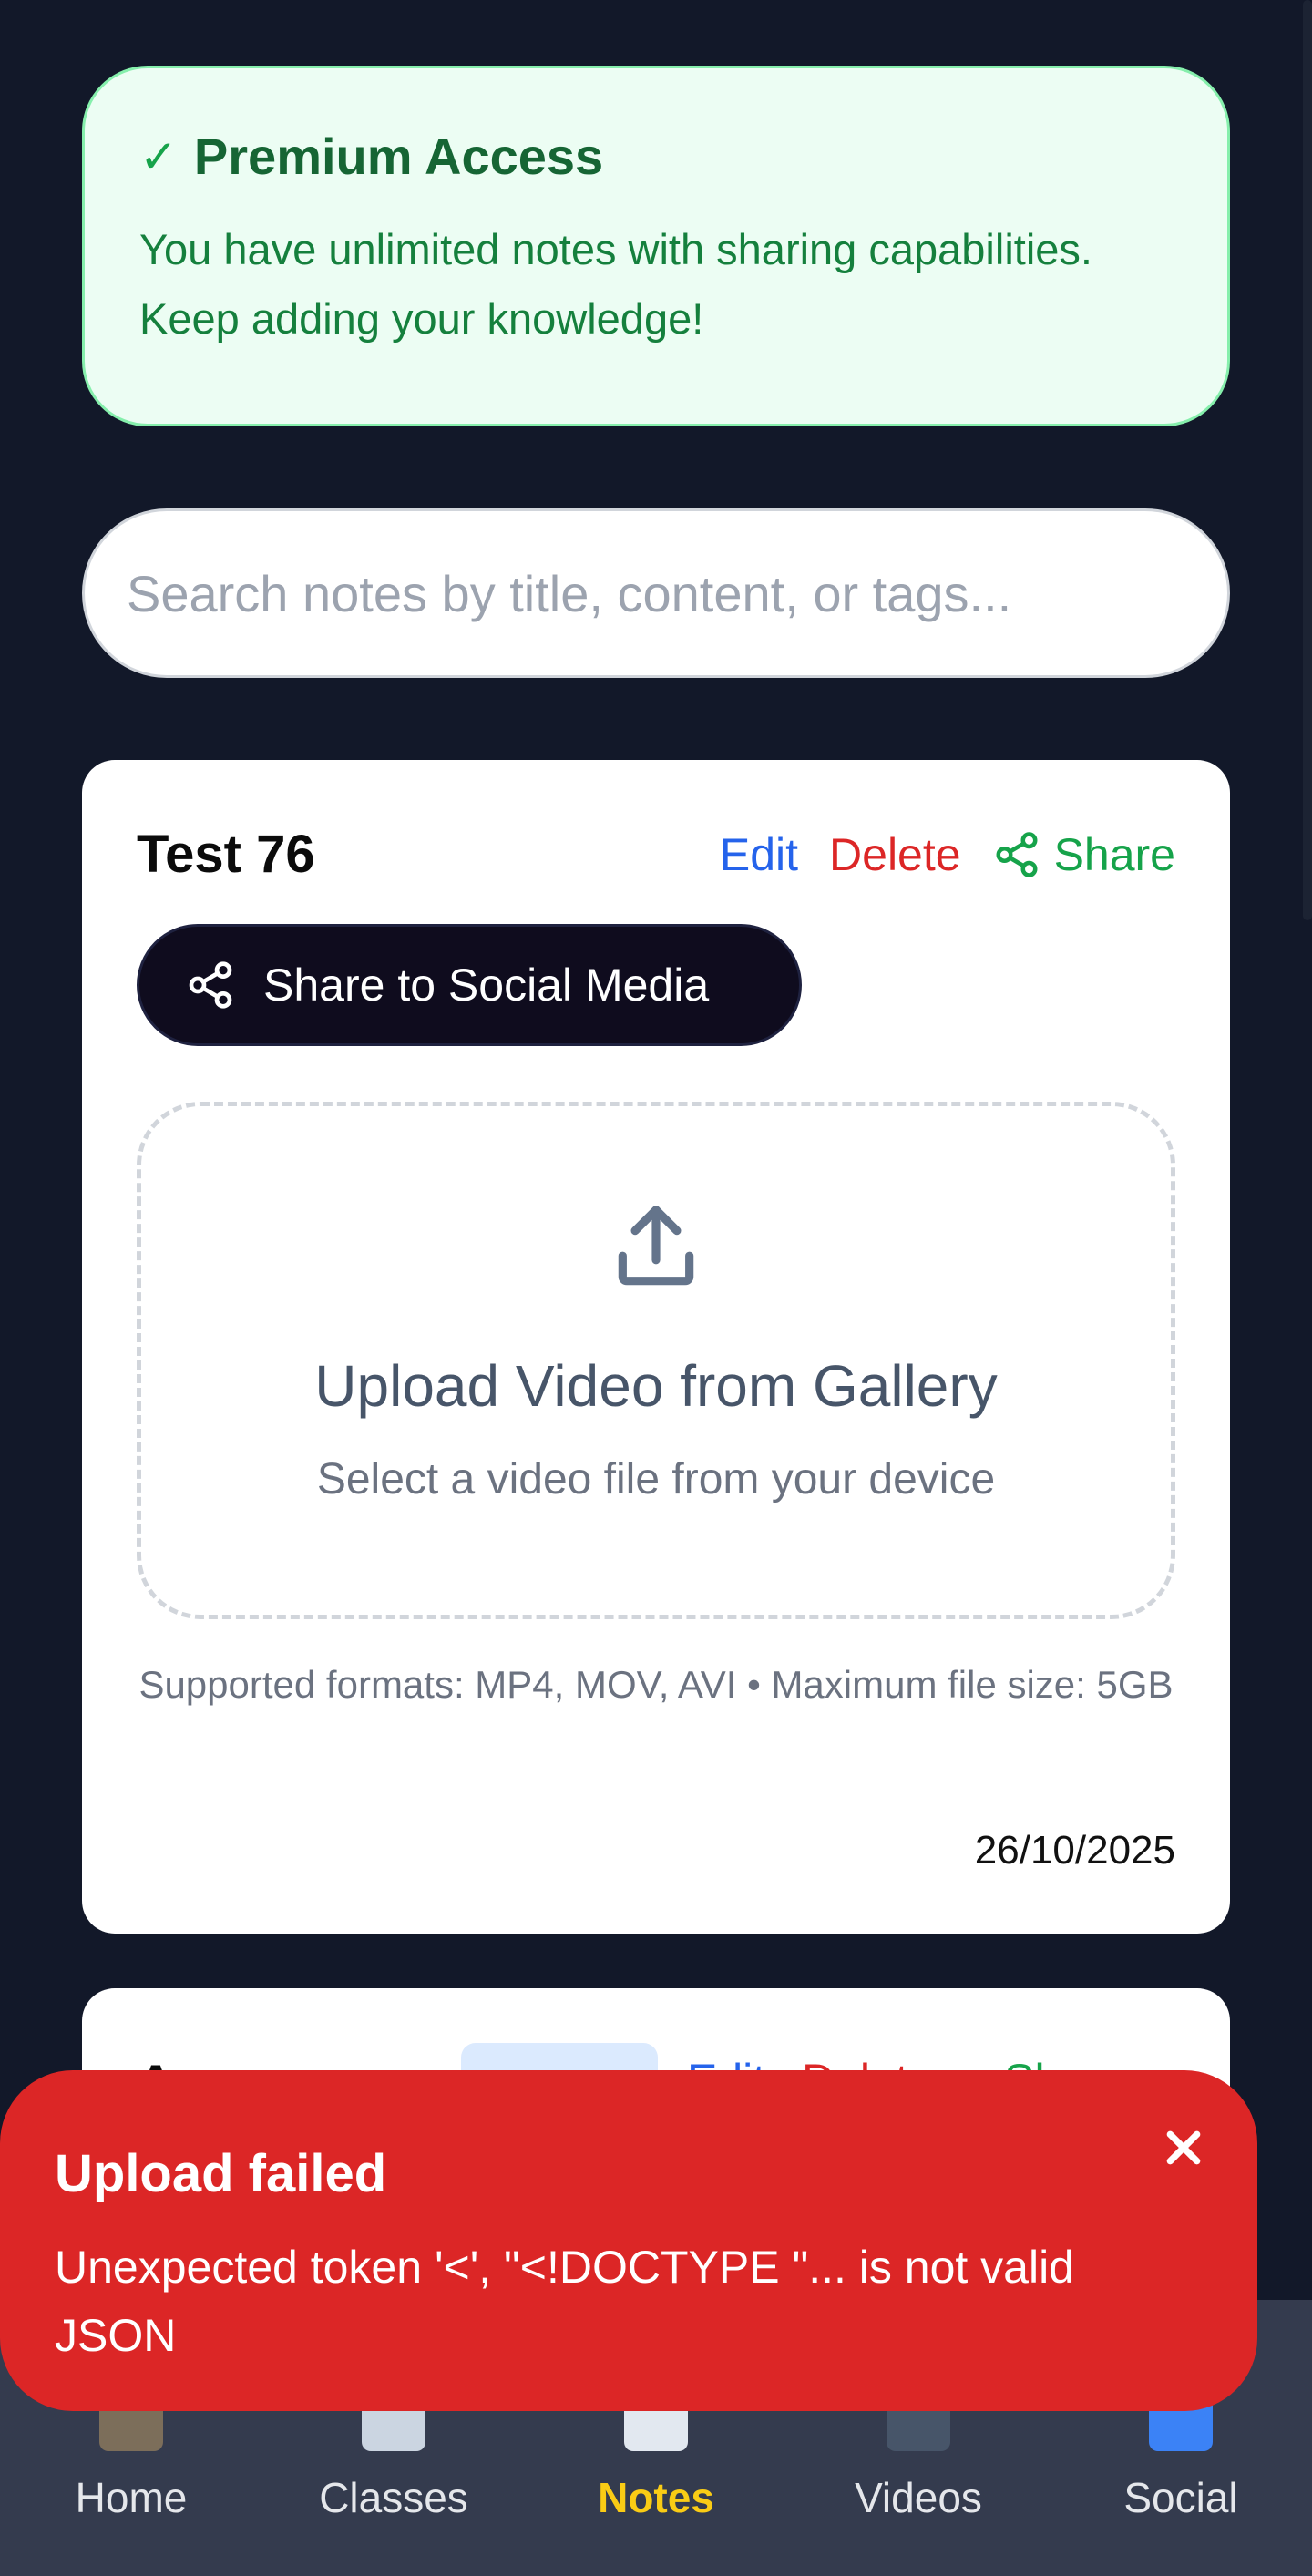  What do you see at coordinates (656, 1386) in the screenshot?
I see `upload-title: Upload Video from Gallery` at bounding box center [656, 1386].